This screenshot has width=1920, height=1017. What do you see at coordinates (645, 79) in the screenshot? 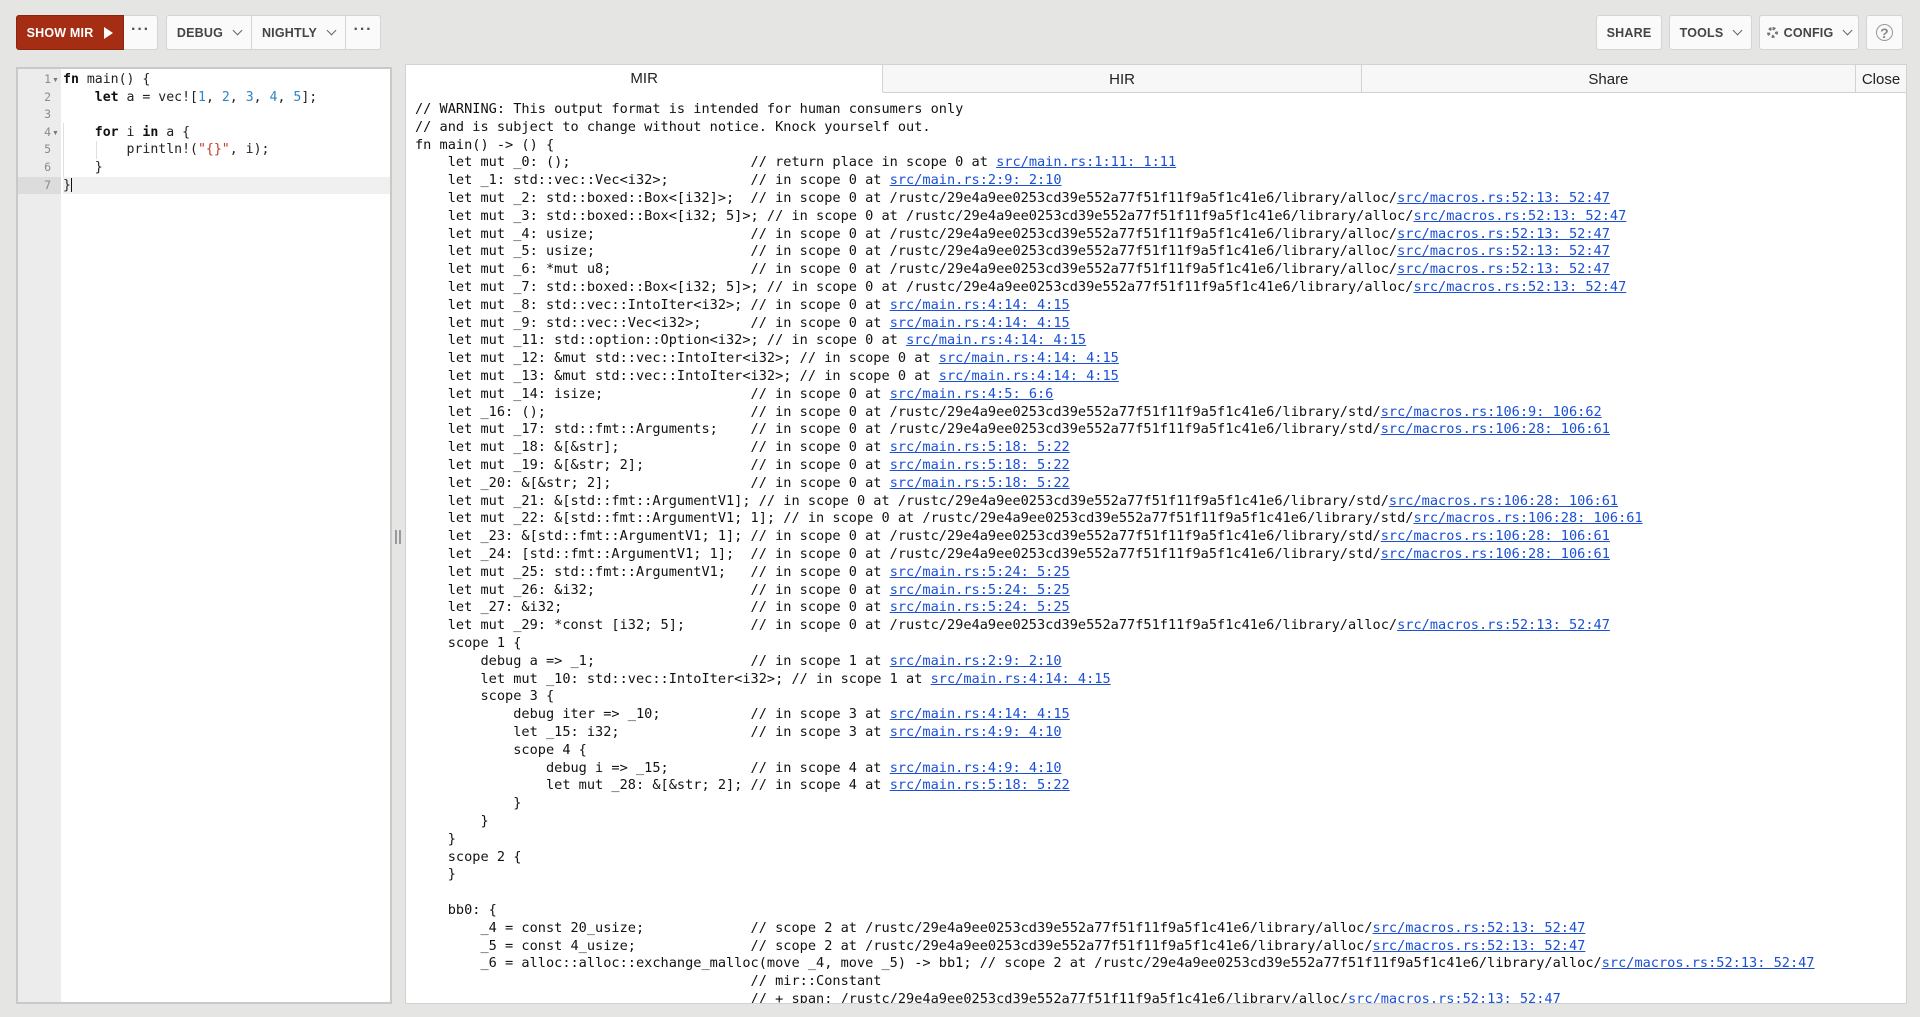
I see `tab-mir: MIR` at bounding box center [645, 79].